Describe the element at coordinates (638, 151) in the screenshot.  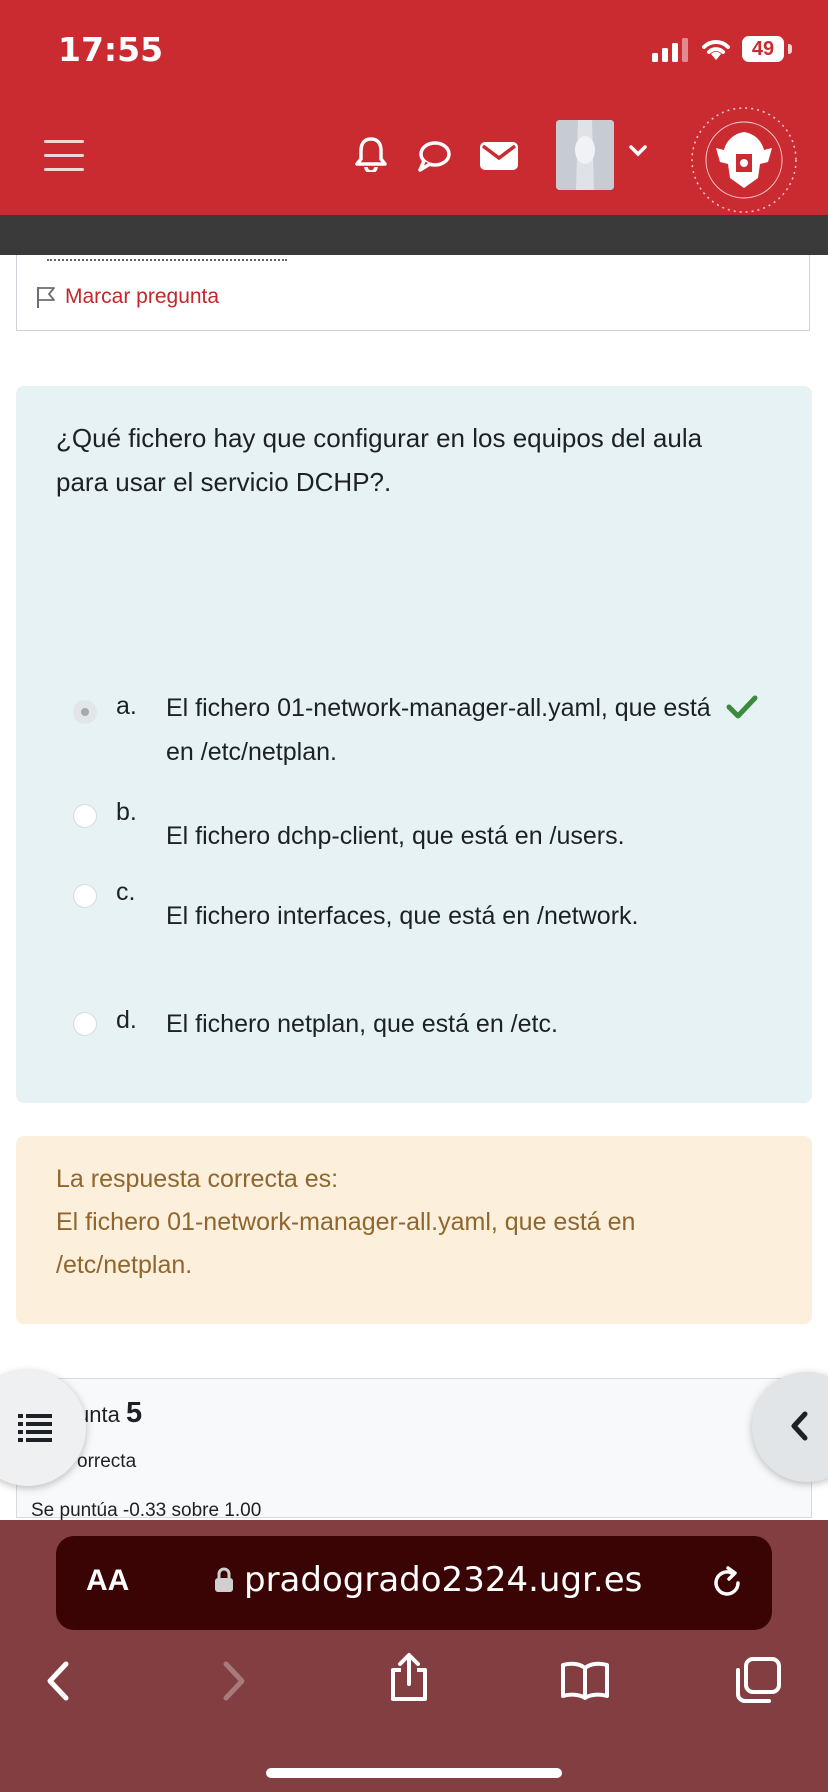
I see `chevron-down-icon` at that location.